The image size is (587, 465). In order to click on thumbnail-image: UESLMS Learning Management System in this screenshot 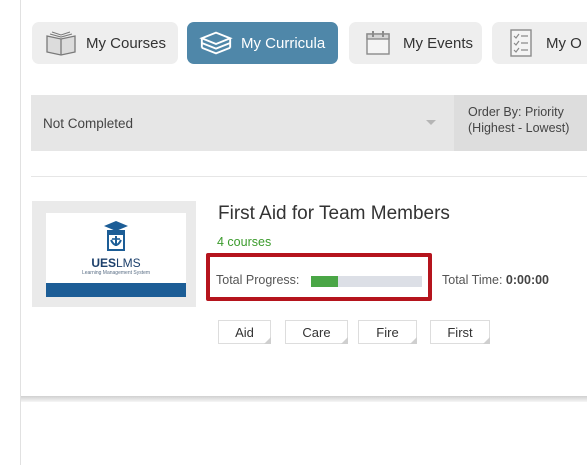, I will do `click(116, 255)`.